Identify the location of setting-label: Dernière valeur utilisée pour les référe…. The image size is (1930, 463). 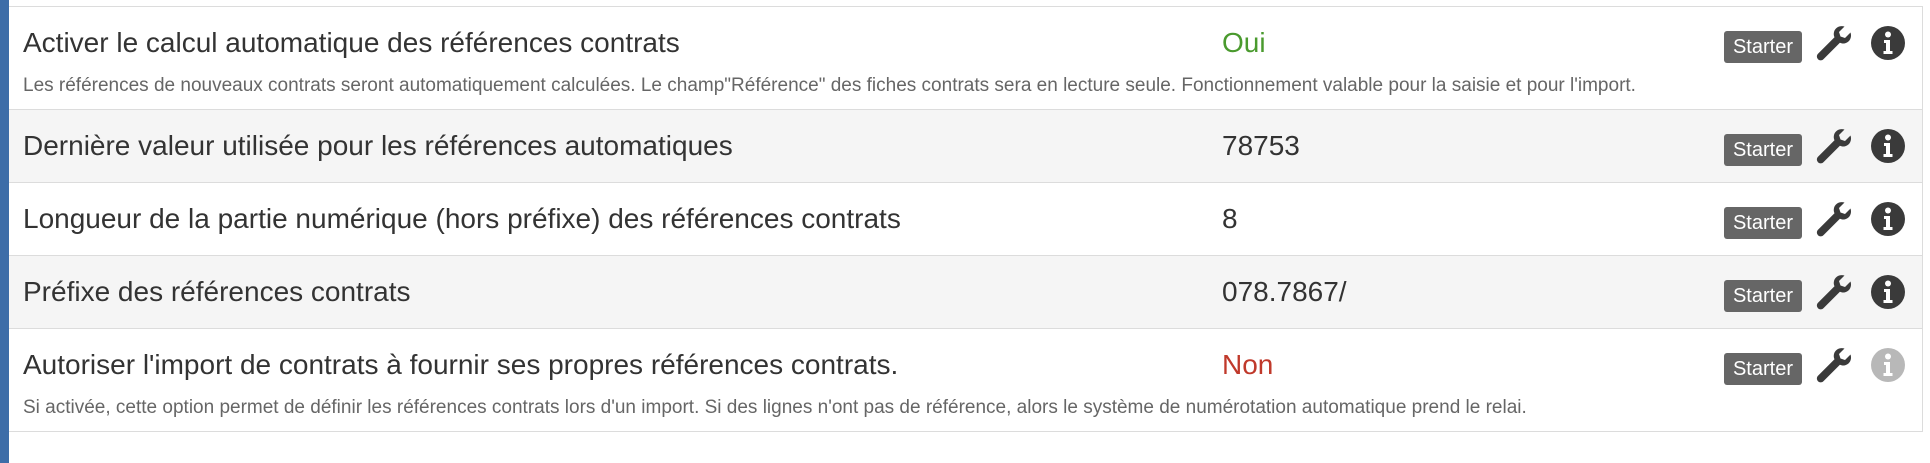
(378, 145).